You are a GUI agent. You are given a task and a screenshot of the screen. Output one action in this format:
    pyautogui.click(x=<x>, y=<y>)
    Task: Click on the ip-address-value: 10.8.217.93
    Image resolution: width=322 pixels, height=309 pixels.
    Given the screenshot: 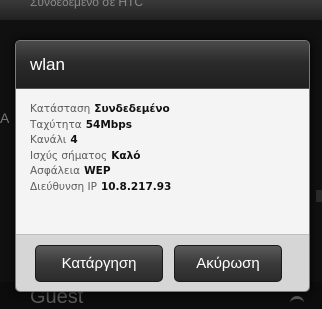 What is the action you would take?
    pyautogui.click(x=136, y=186)
    